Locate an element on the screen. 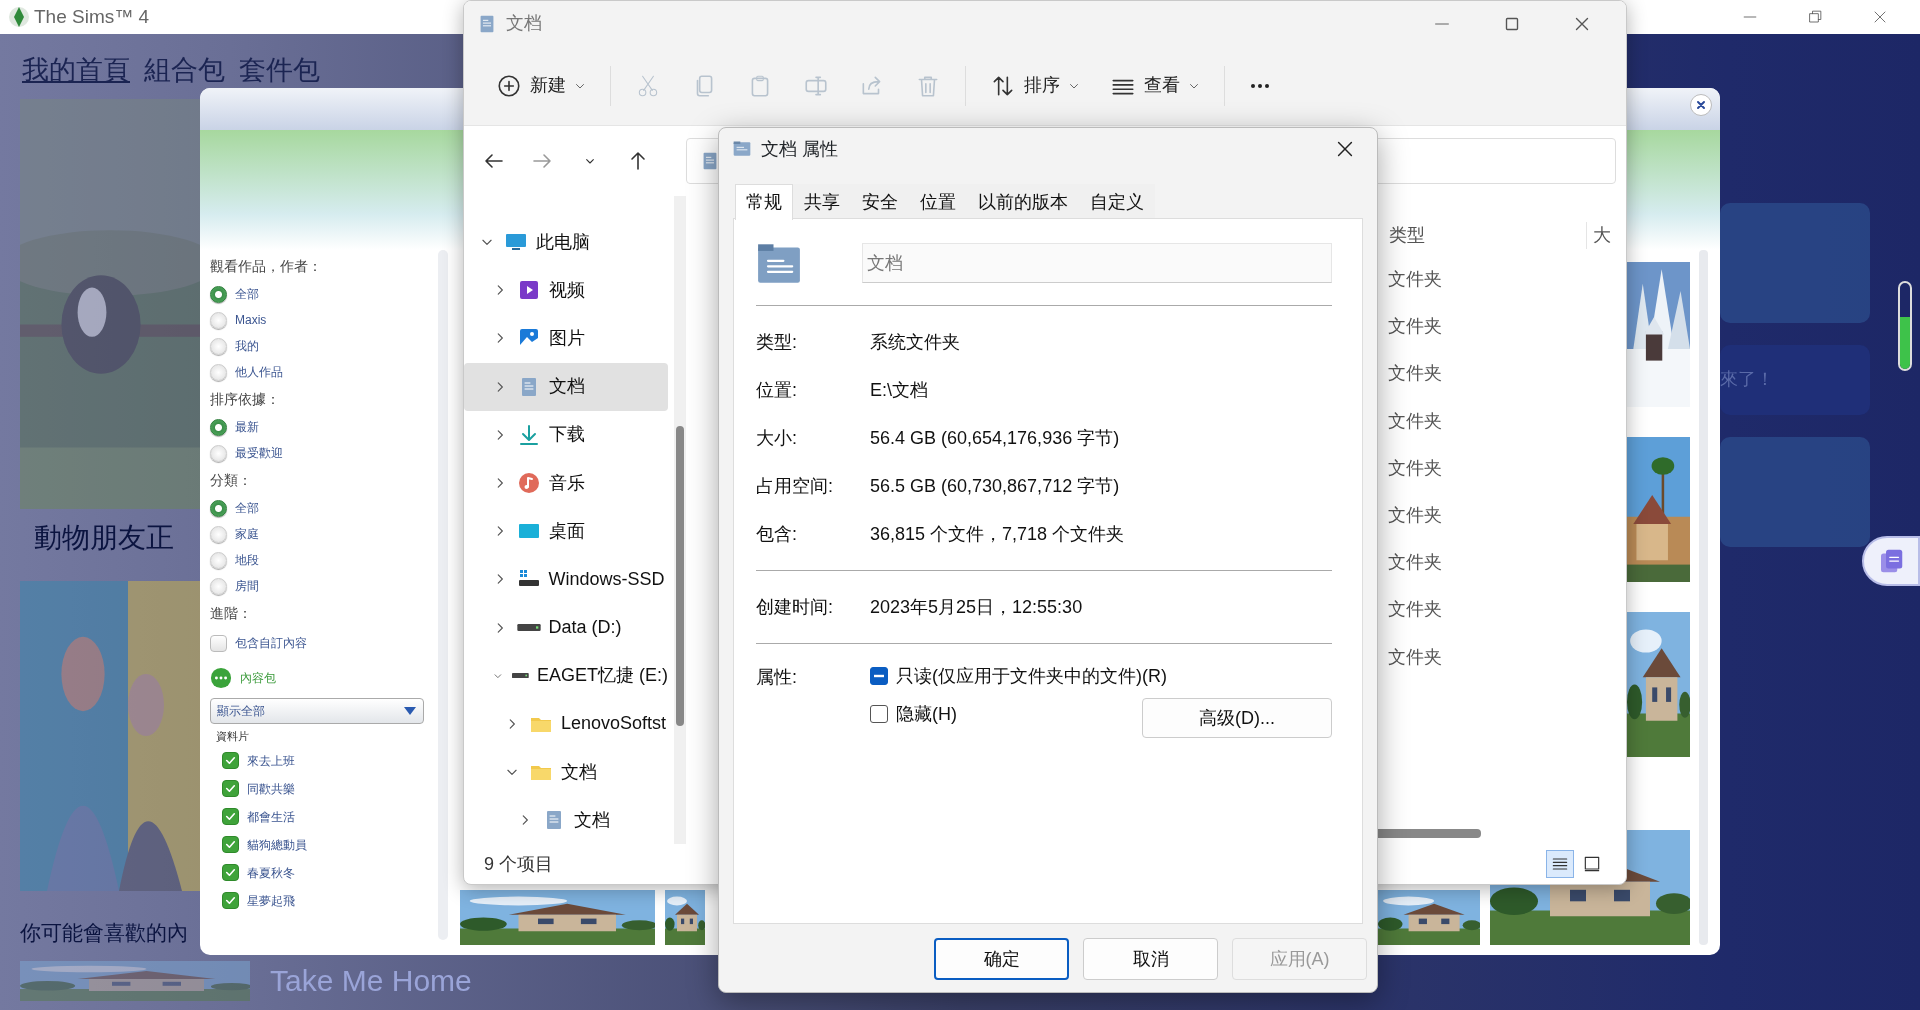 The image size is (1920, 1010). filter-heading: 進階： is located at coordinates (231, 613).